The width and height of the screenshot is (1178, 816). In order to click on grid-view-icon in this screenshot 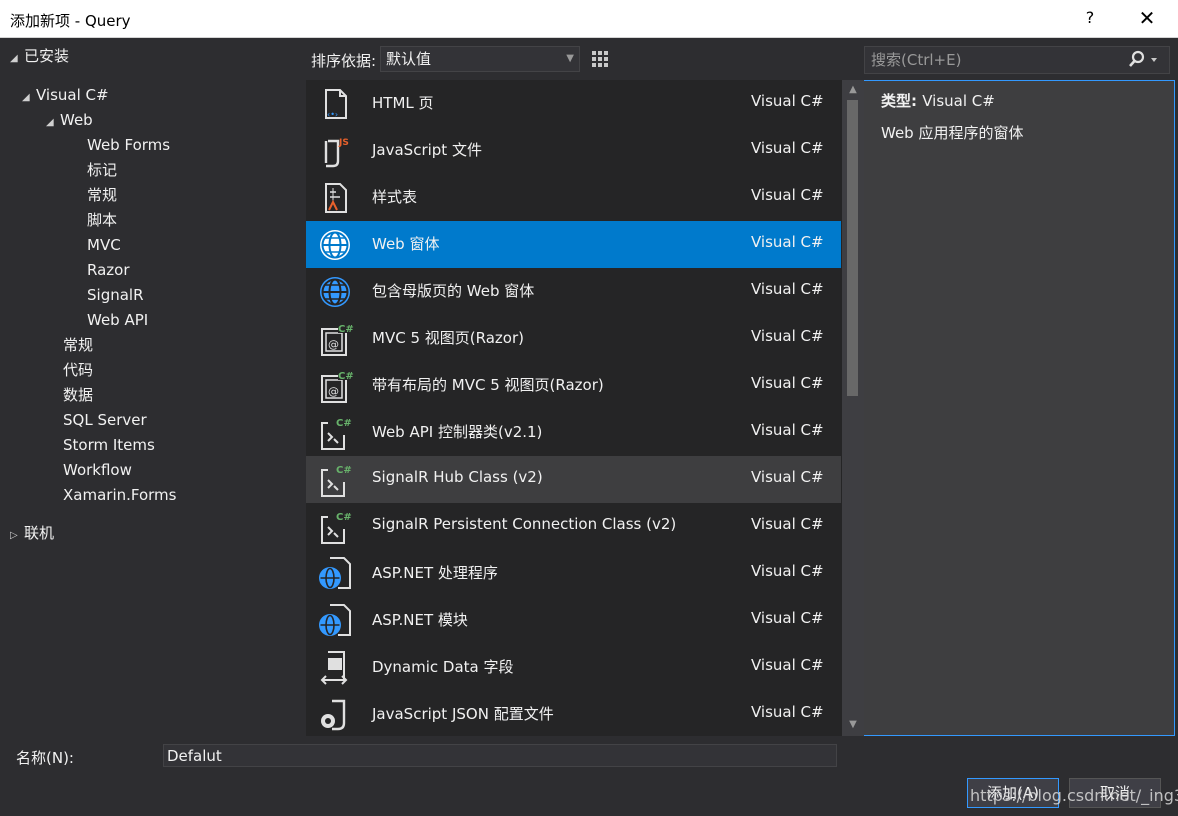, I will do `click(600, 59)`.